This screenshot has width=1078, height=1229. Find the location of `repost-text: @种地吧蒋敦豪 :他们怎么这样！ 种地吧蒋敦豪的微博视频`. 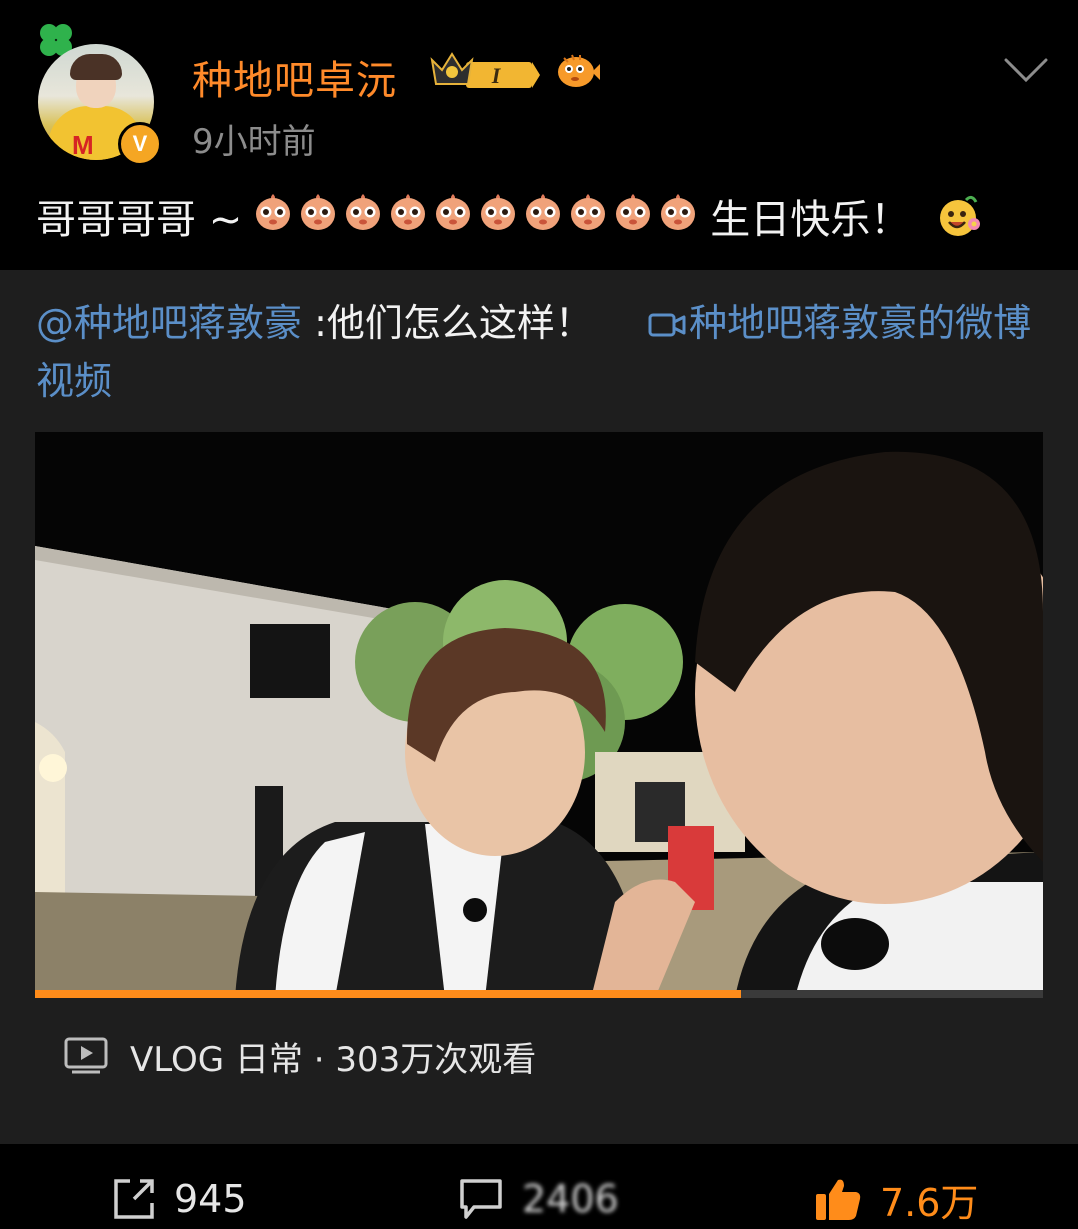

repost-text: @种地吧蒋敦豪 :他们怎么这样！ 种地吧蒋敦豪的微博视频 is located at coordinates (541, 352).